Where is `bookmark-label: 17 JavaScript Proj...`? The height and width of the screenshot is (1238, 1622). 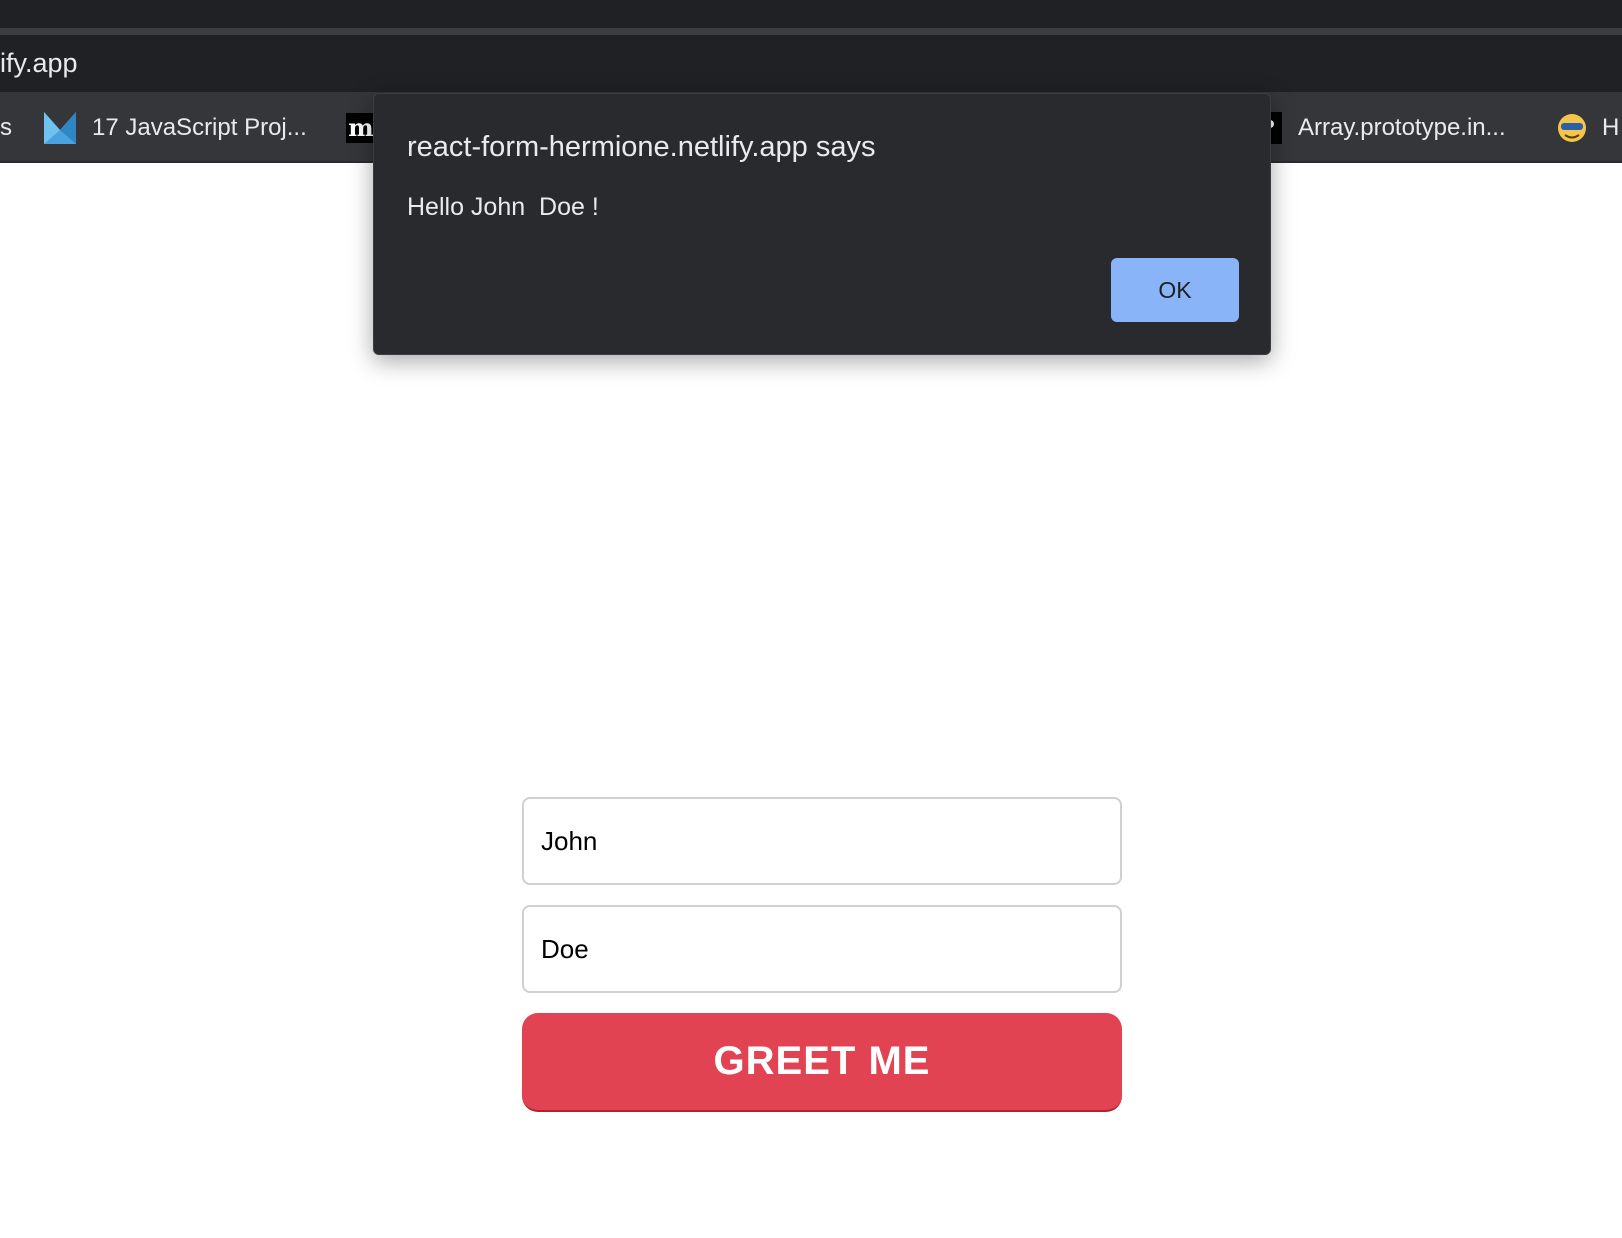
bookmark-label: 17 JavaScript Proj... is located at coordinates (199, 127).